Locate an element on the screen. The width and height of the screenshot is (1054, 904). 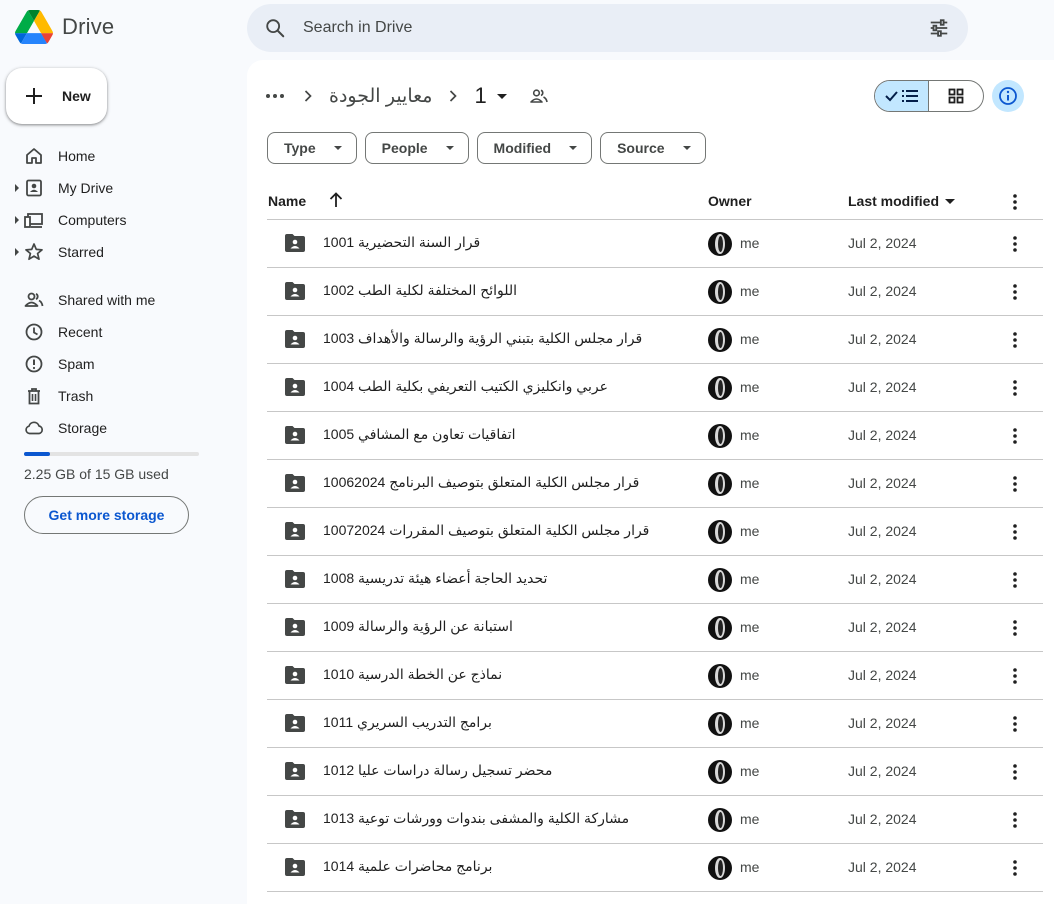
star-icon is located at coordinates (34, 252).